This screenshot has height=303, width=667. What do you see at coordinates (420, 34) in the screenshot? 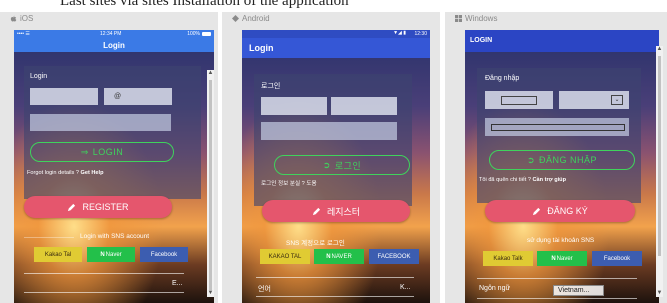
I see `android-time: 12:30` at bounding box center [420, 34].